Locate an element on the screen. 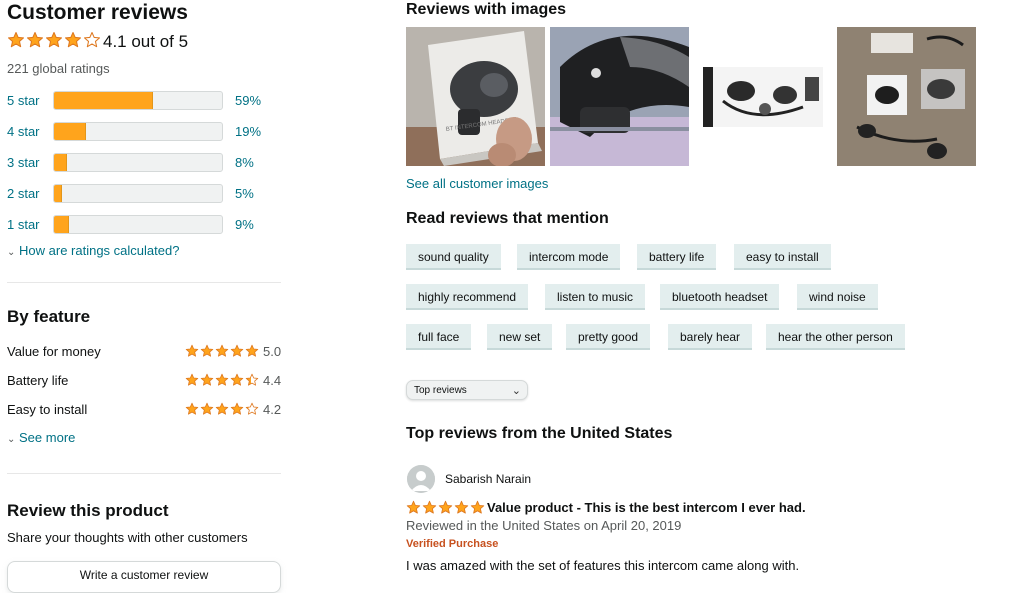 This screenshot has width=1024, height=593. feature-row: Easy to install 4.2 is located at coordinates (147, 410).